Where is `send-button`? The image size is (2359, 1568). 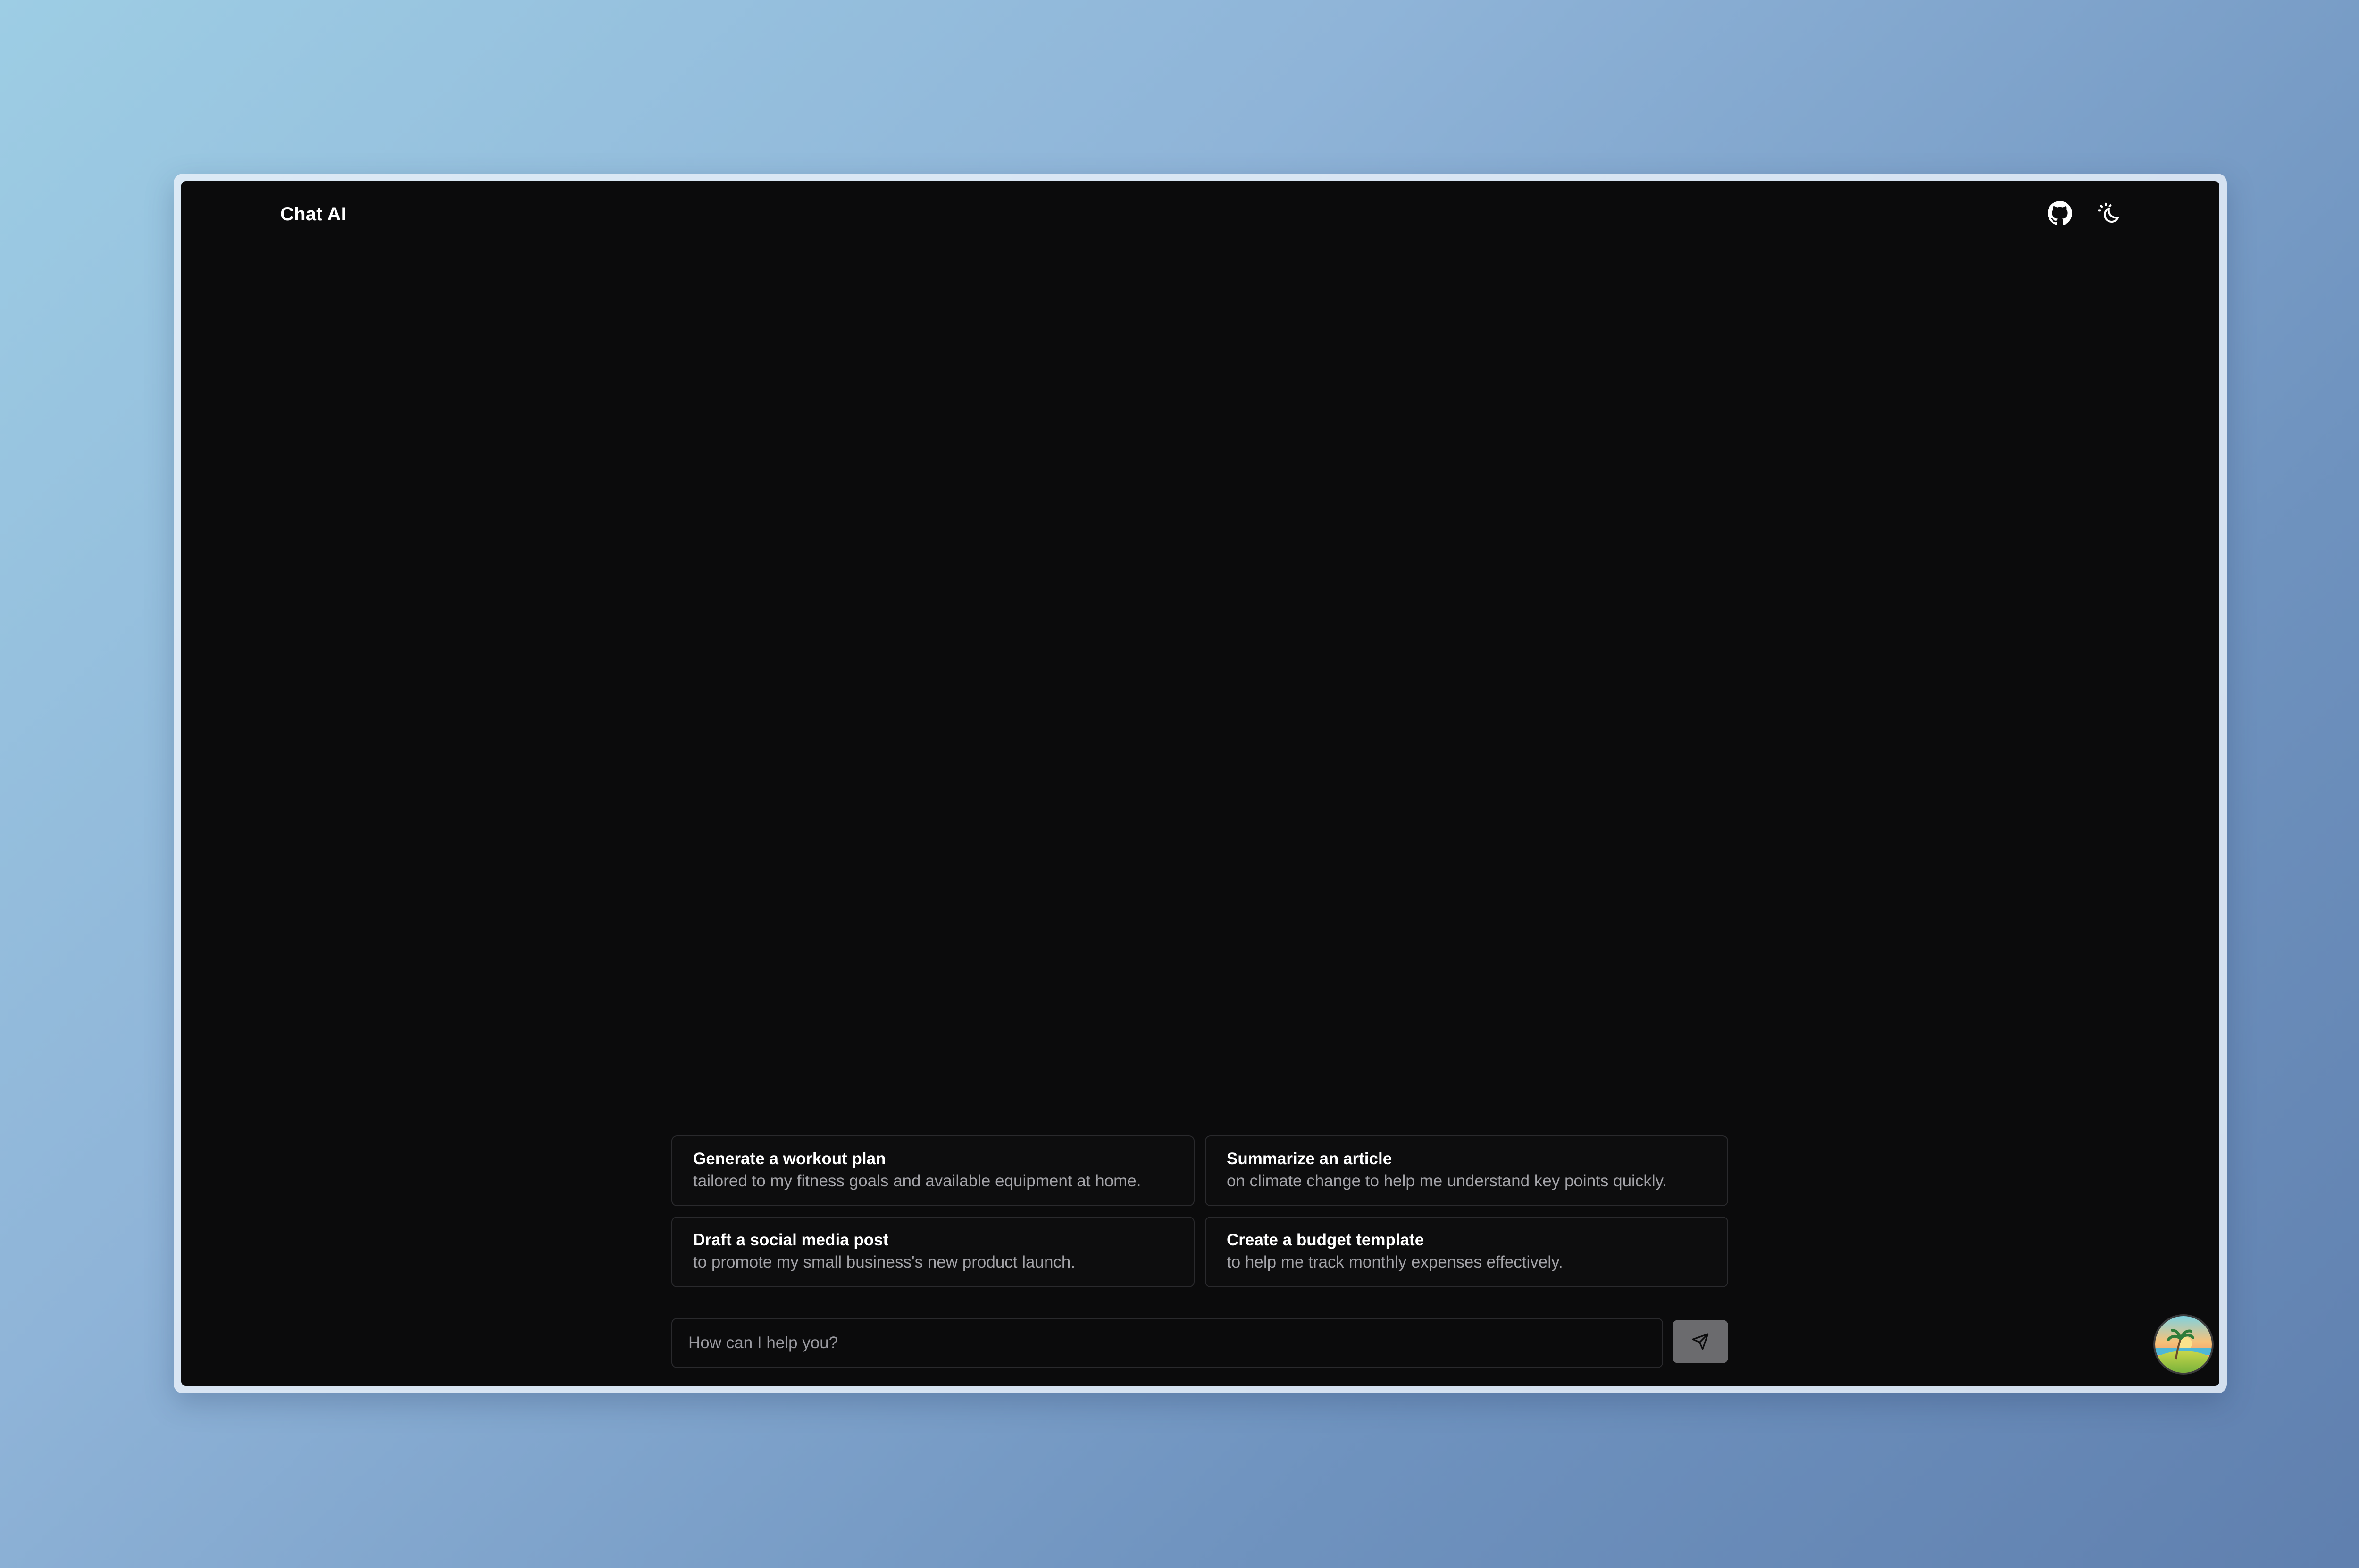
send-button is located at coordinates (1700, 1341).